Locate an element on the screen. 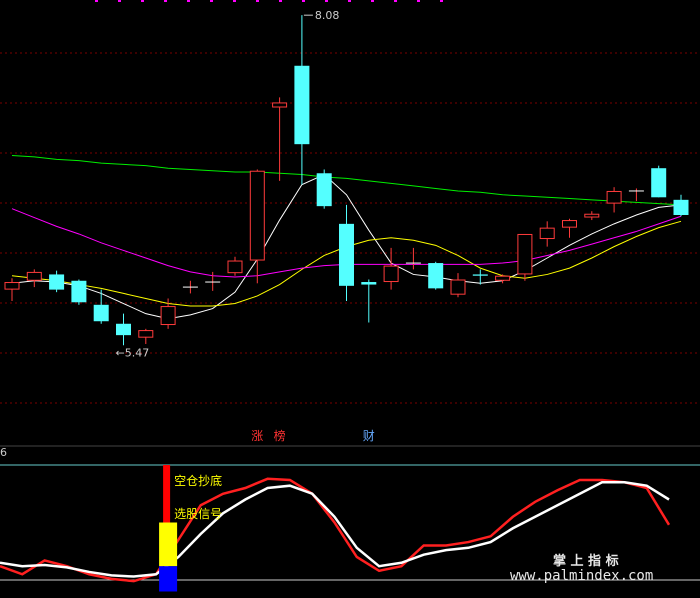  event-marker: 涨 is located at coordinates (257, 435).